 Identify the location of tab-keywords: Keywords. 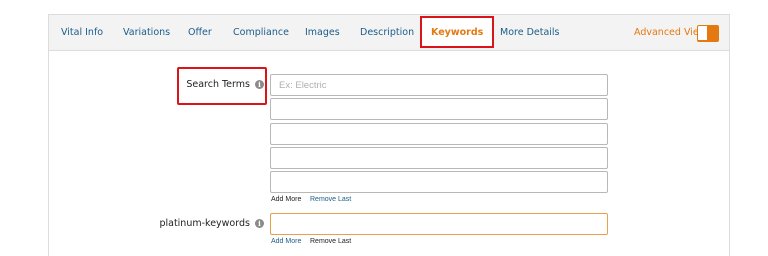
(457, 32).